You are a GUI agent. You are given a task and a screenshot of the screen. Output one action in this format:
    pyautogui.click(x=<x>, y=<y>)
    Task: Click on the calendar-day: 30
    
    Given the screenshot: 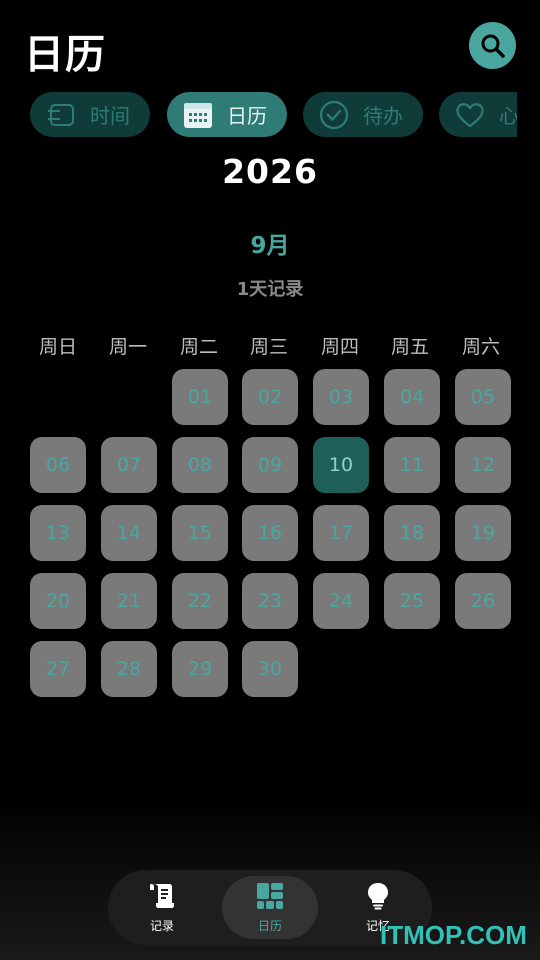 What is the action you would take?
    pyautogui.click(x=270, y=669)
    